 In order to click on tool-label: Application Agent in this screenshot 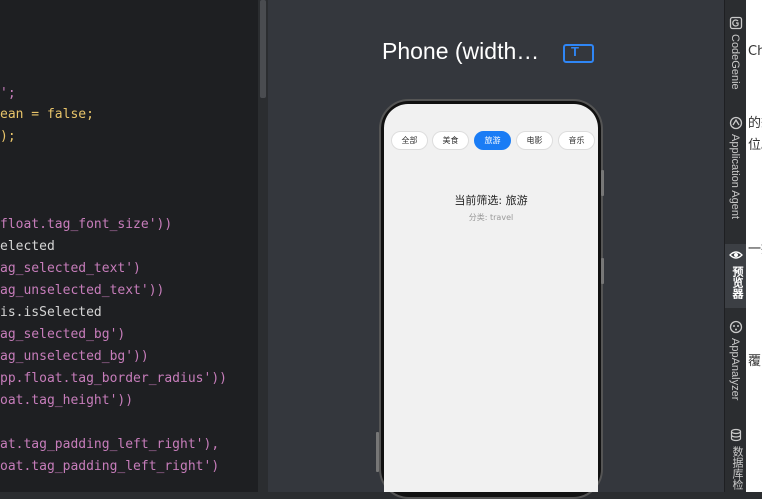, I will do `click(735, 177)`.